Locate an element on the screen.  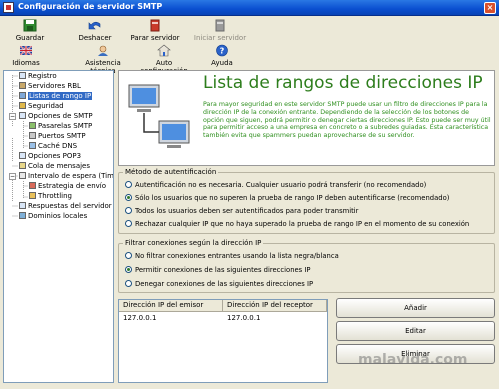
autoconfig-icon is located at coordinates (164, 50).